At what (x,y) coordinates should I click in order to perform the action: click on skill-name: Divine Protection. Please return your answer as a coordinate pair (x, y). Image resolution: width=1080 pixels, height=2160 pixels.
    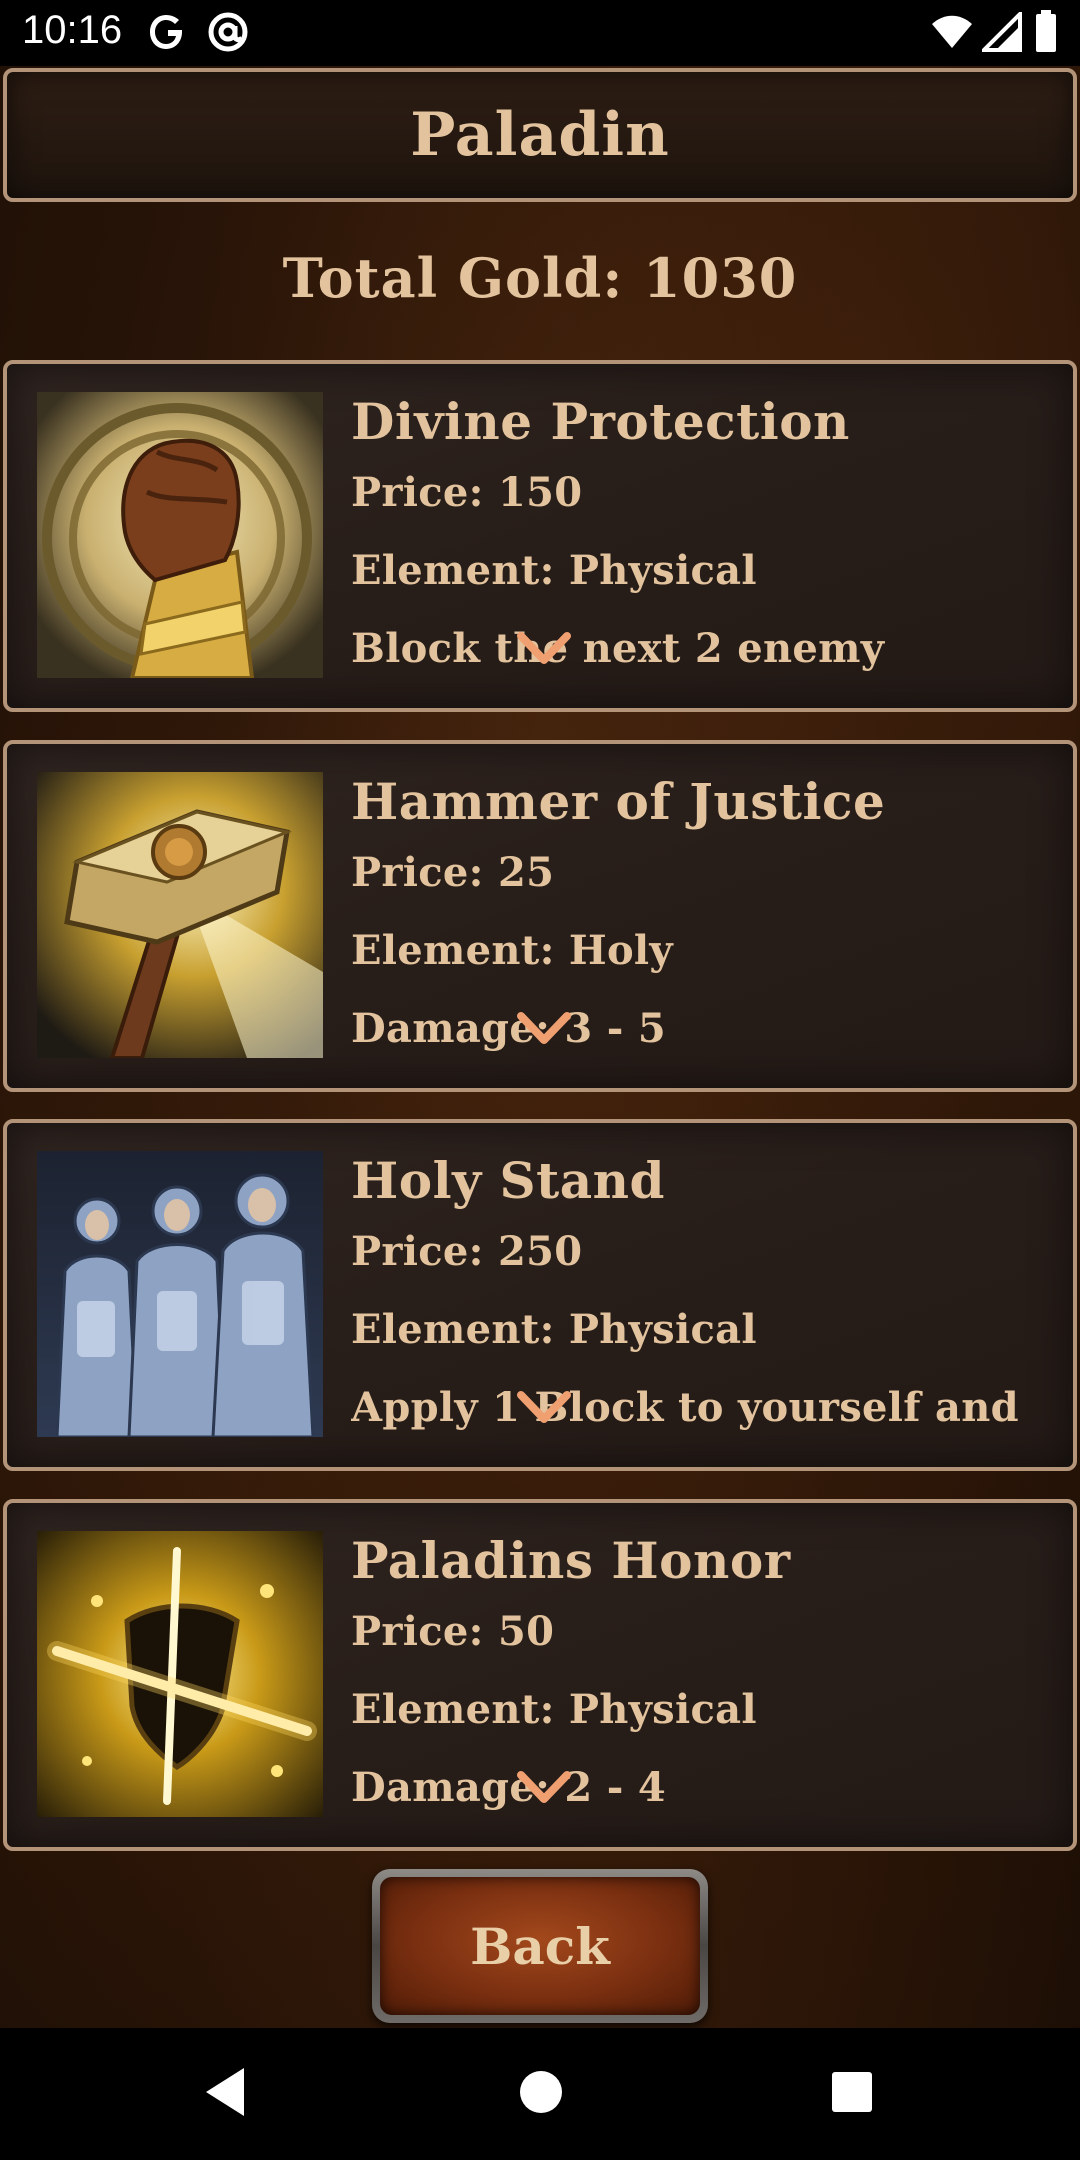
    Looking at the image, I should click on (600, 421).